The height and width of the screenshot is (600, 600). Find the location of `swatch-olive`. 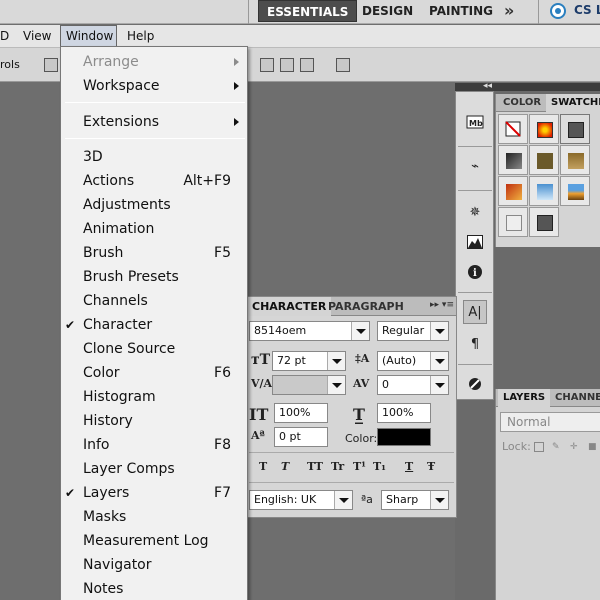

swatch-olive is located at coordinates (544, 160).